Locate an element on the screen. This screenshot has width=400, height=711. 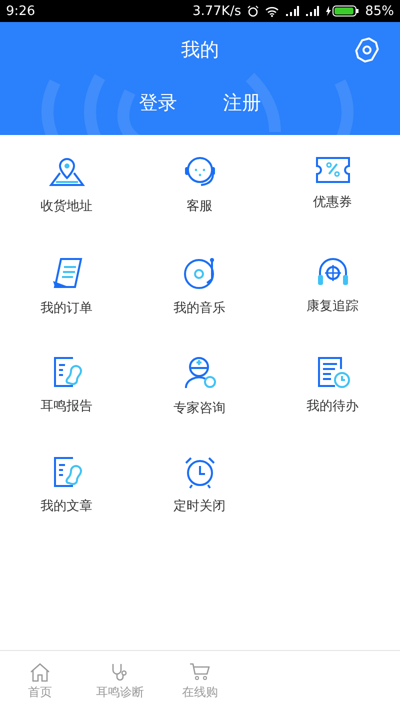
home-icon is located at coordinates (40, 672).